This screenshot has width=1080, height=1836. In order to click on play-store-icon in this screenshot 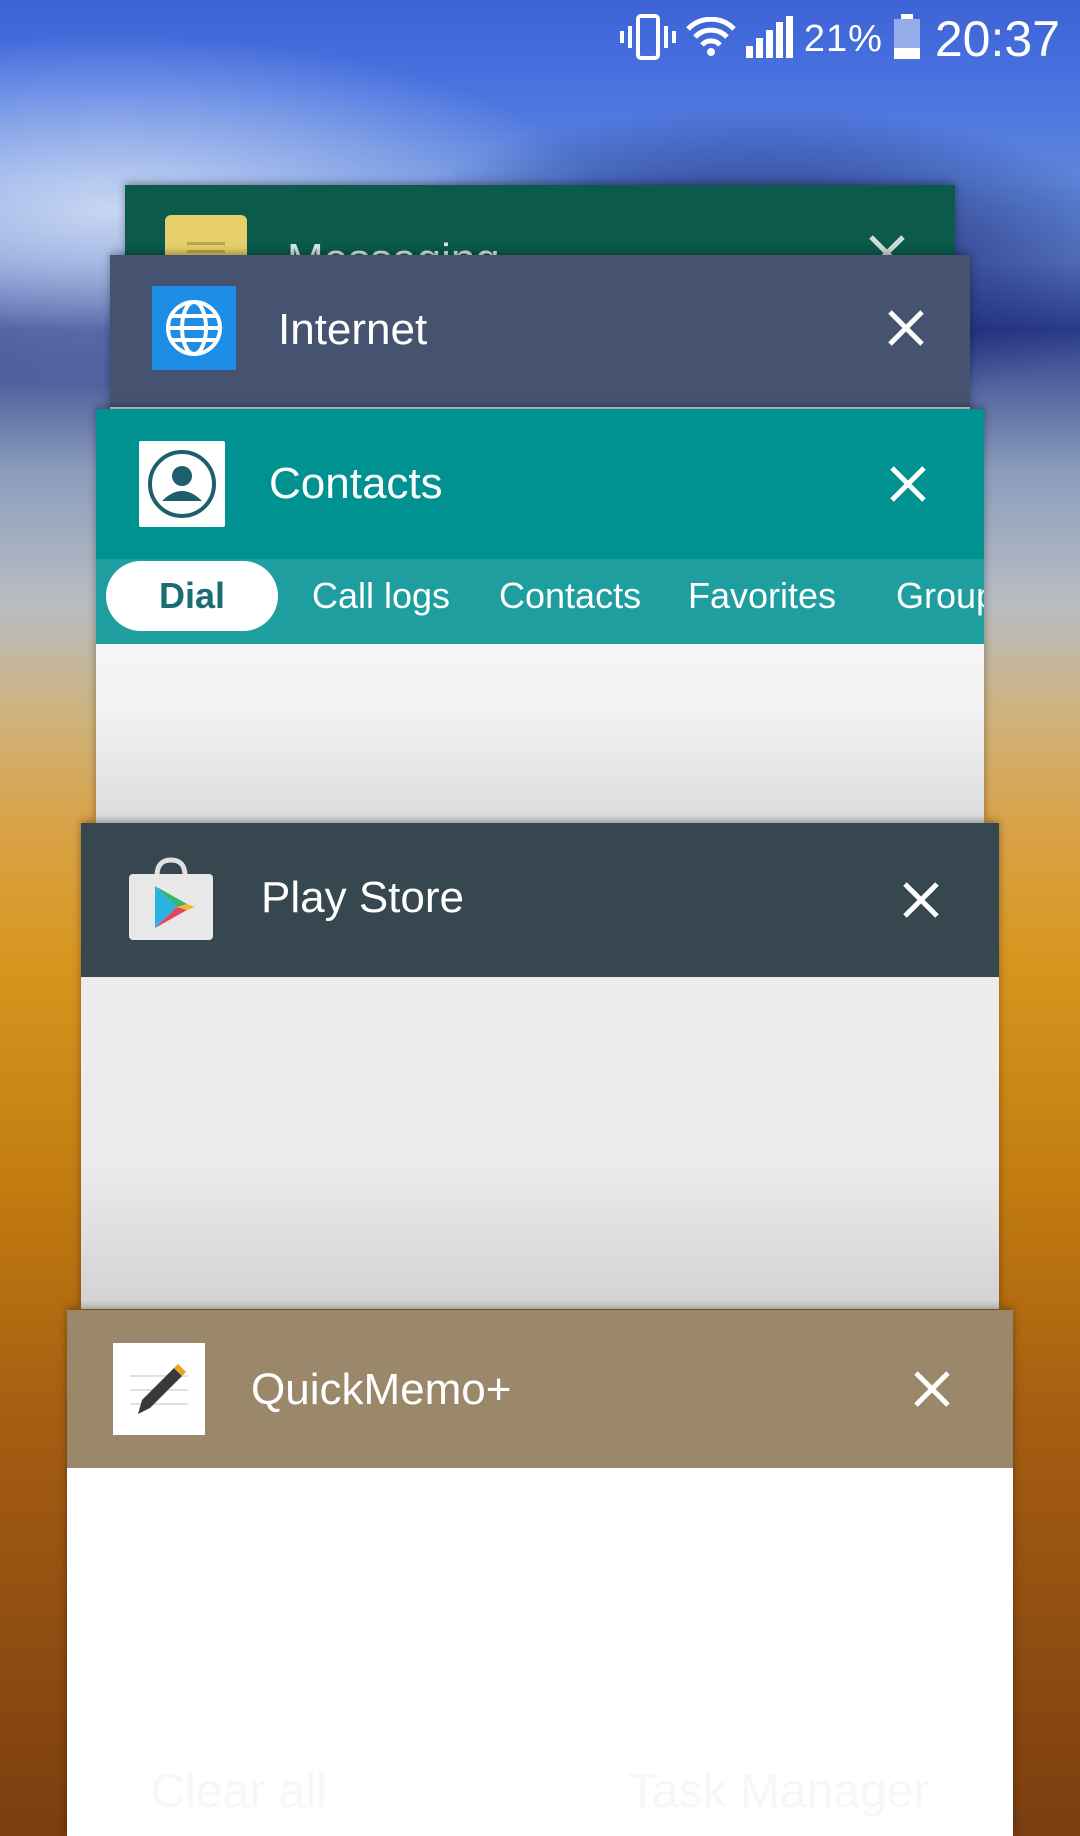, I will do `click(171, 898)`.